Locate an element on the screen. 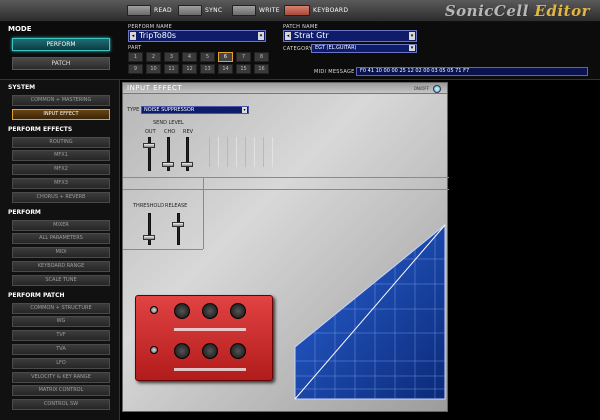 This screenshot has width=600, height=420. onoff-label: ON/OFF is located at coordinates (421, 88).